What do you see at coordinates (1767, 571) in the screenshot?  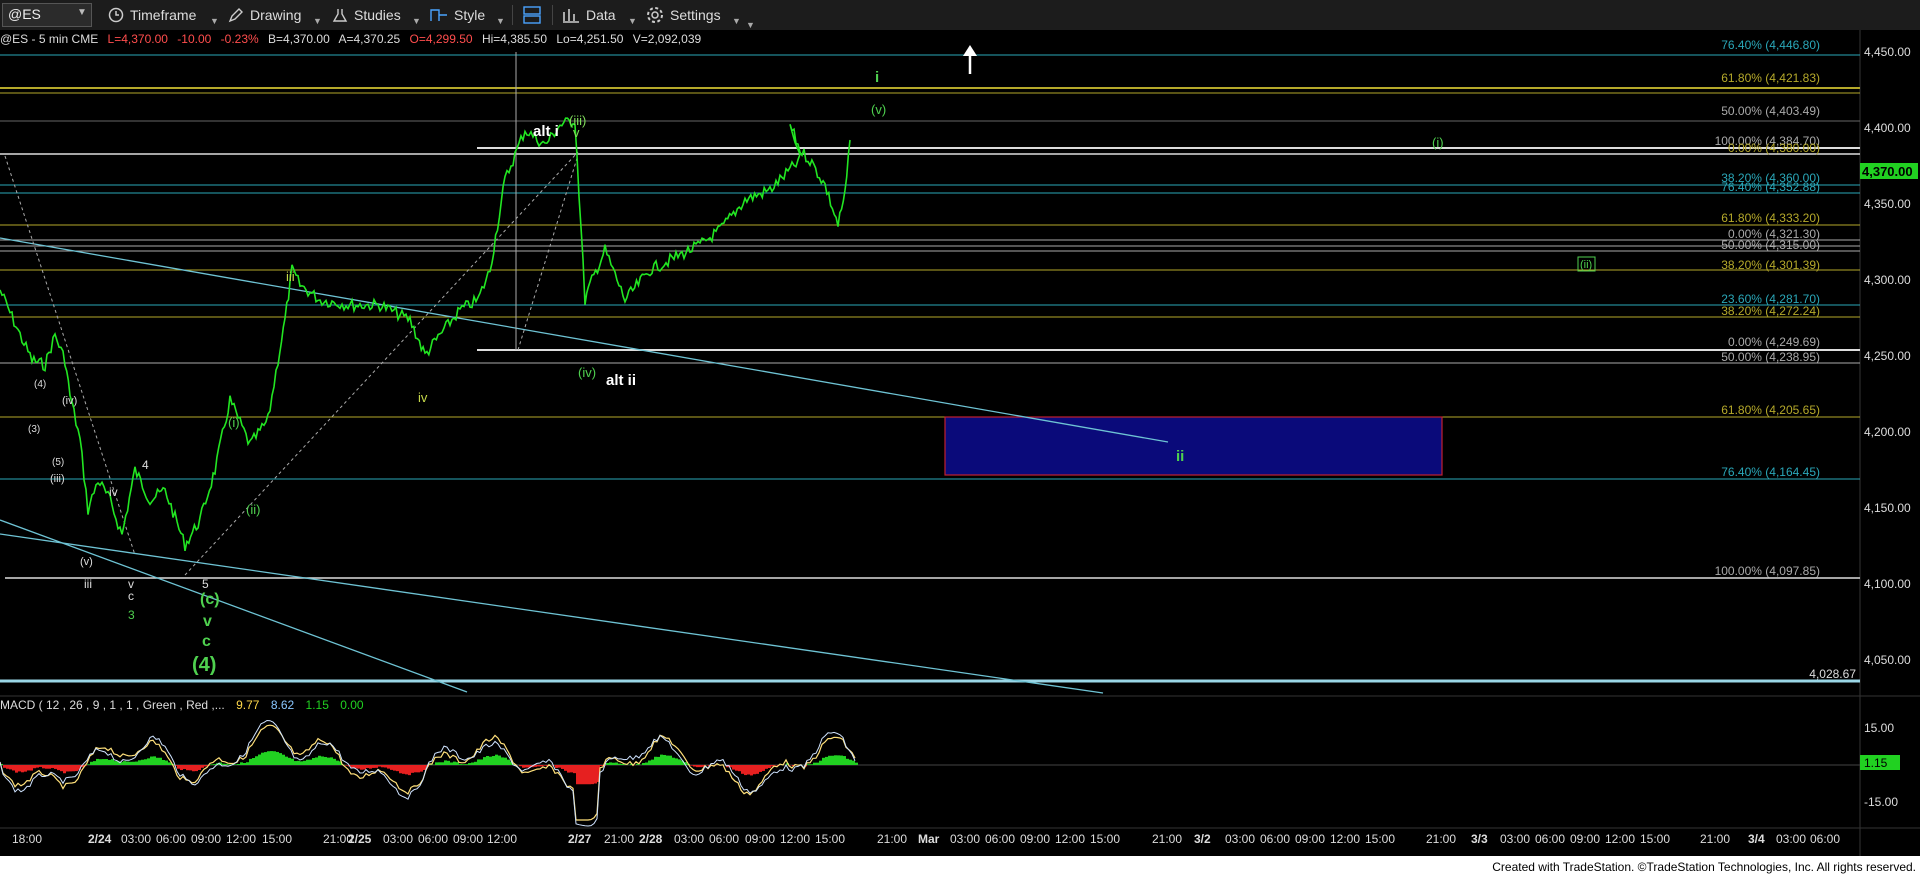 I see `fib-label: 100.00% (4,097.85)` at bounding box center [1767, 571].